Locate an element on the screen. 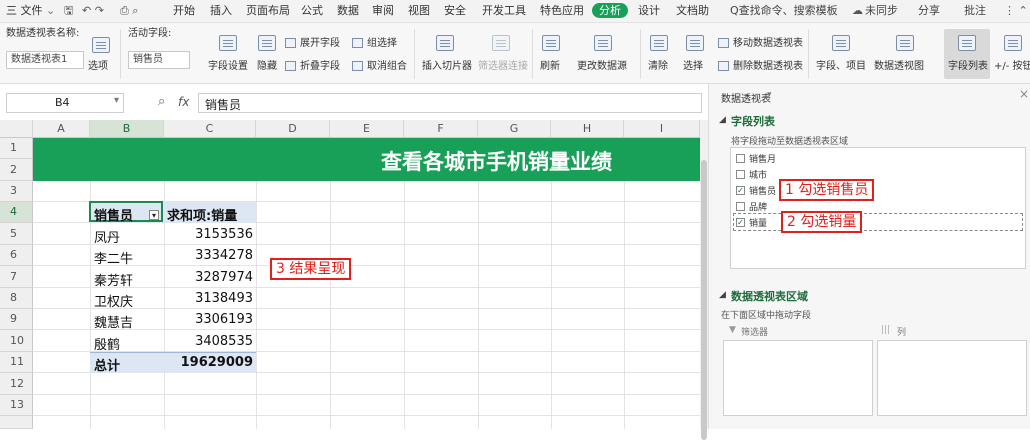 This screenshot has height=440, width=1030. vertical-scrollbar is located at coordinates (704, 280).